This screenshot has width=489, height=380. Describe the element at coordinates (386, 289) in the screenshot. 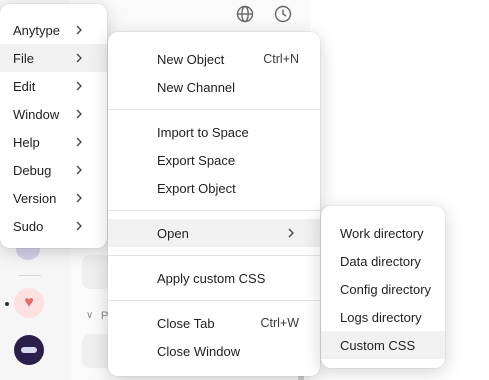

I see `menu-item-label: Config directory` at that location.